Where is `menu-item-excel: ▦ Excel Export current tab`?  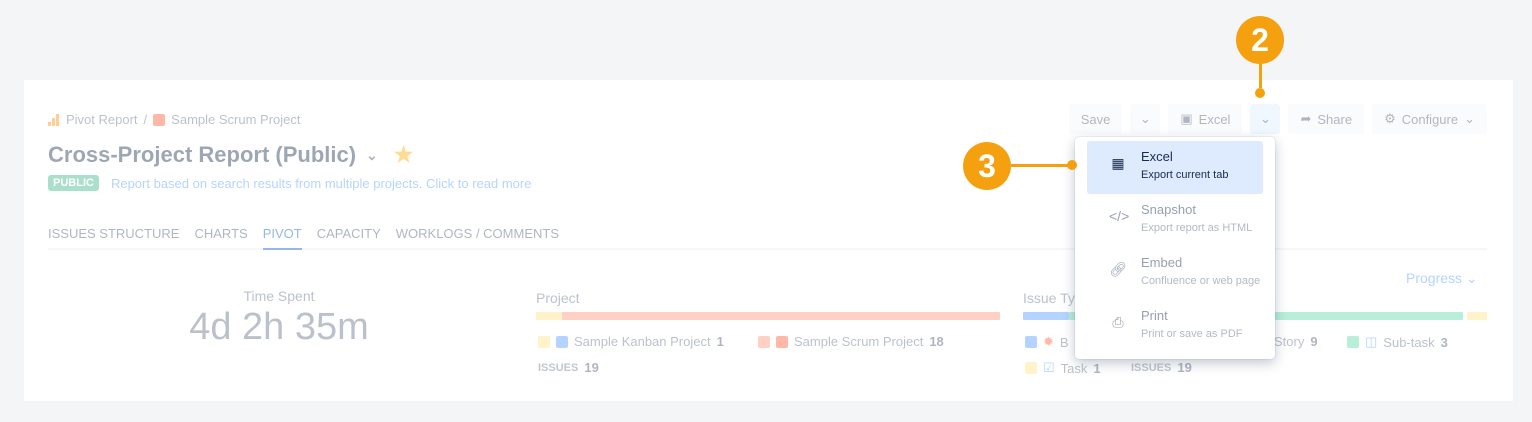 menu-item-excel: ▦ Excel Export current tab is located at coordinates (1175, 167).